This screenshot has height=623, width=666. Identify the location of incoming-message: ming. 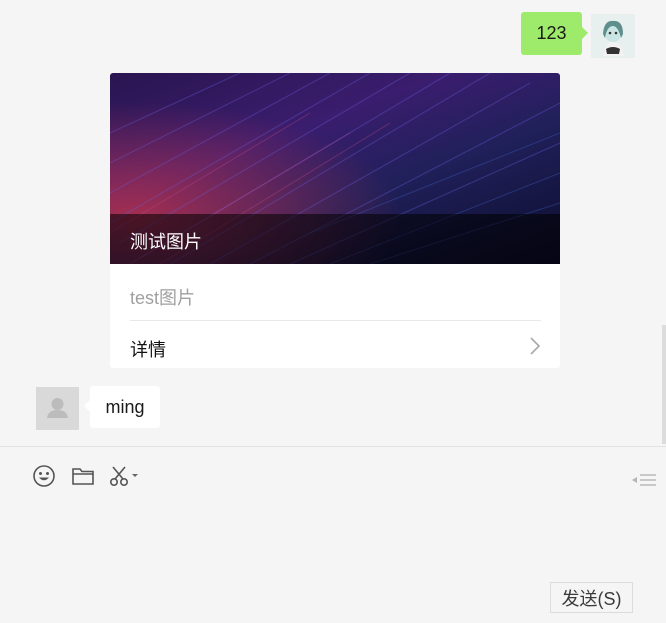
(122, 407).